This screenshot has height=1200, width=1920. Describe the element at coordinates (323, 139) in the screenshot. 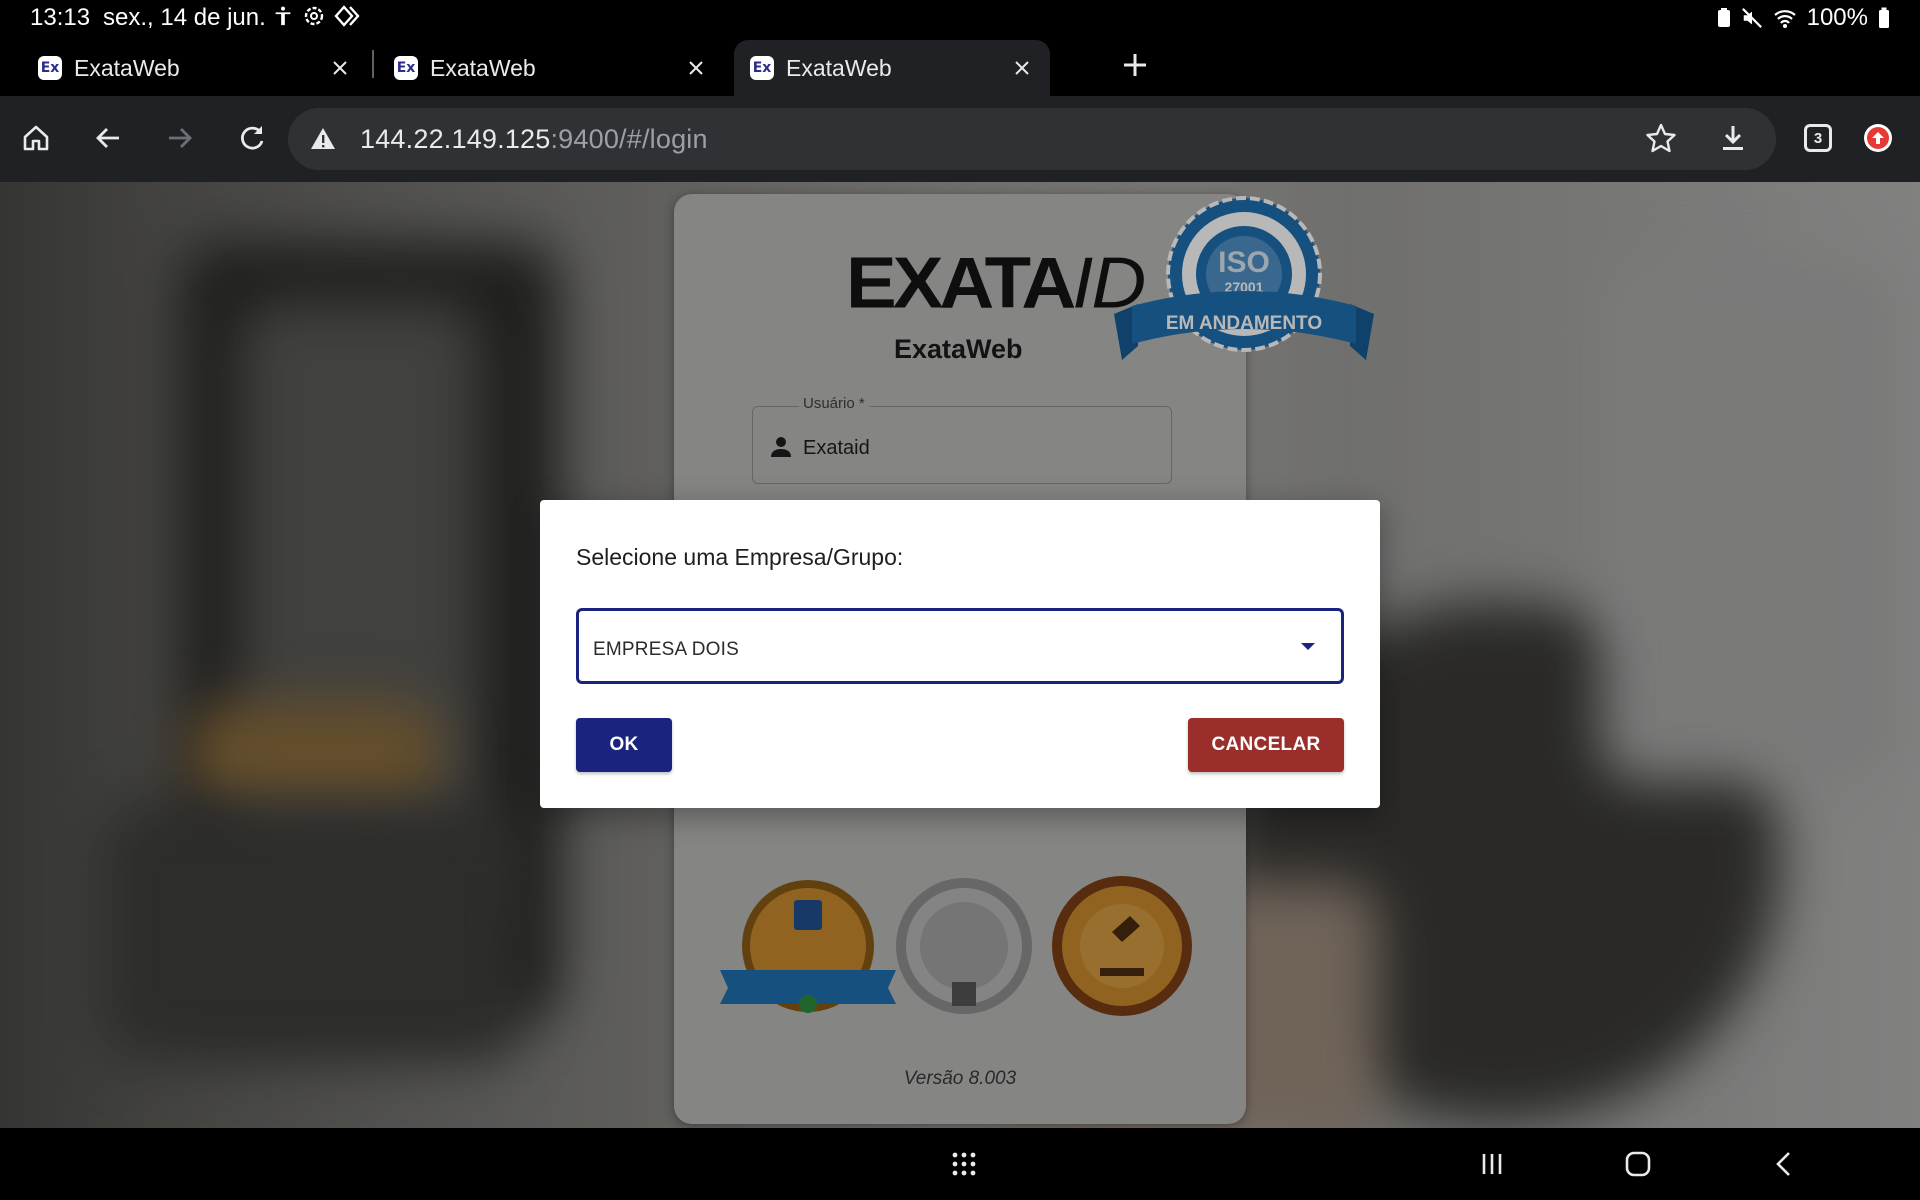

I see `not-secure-warning-icon` at that location.